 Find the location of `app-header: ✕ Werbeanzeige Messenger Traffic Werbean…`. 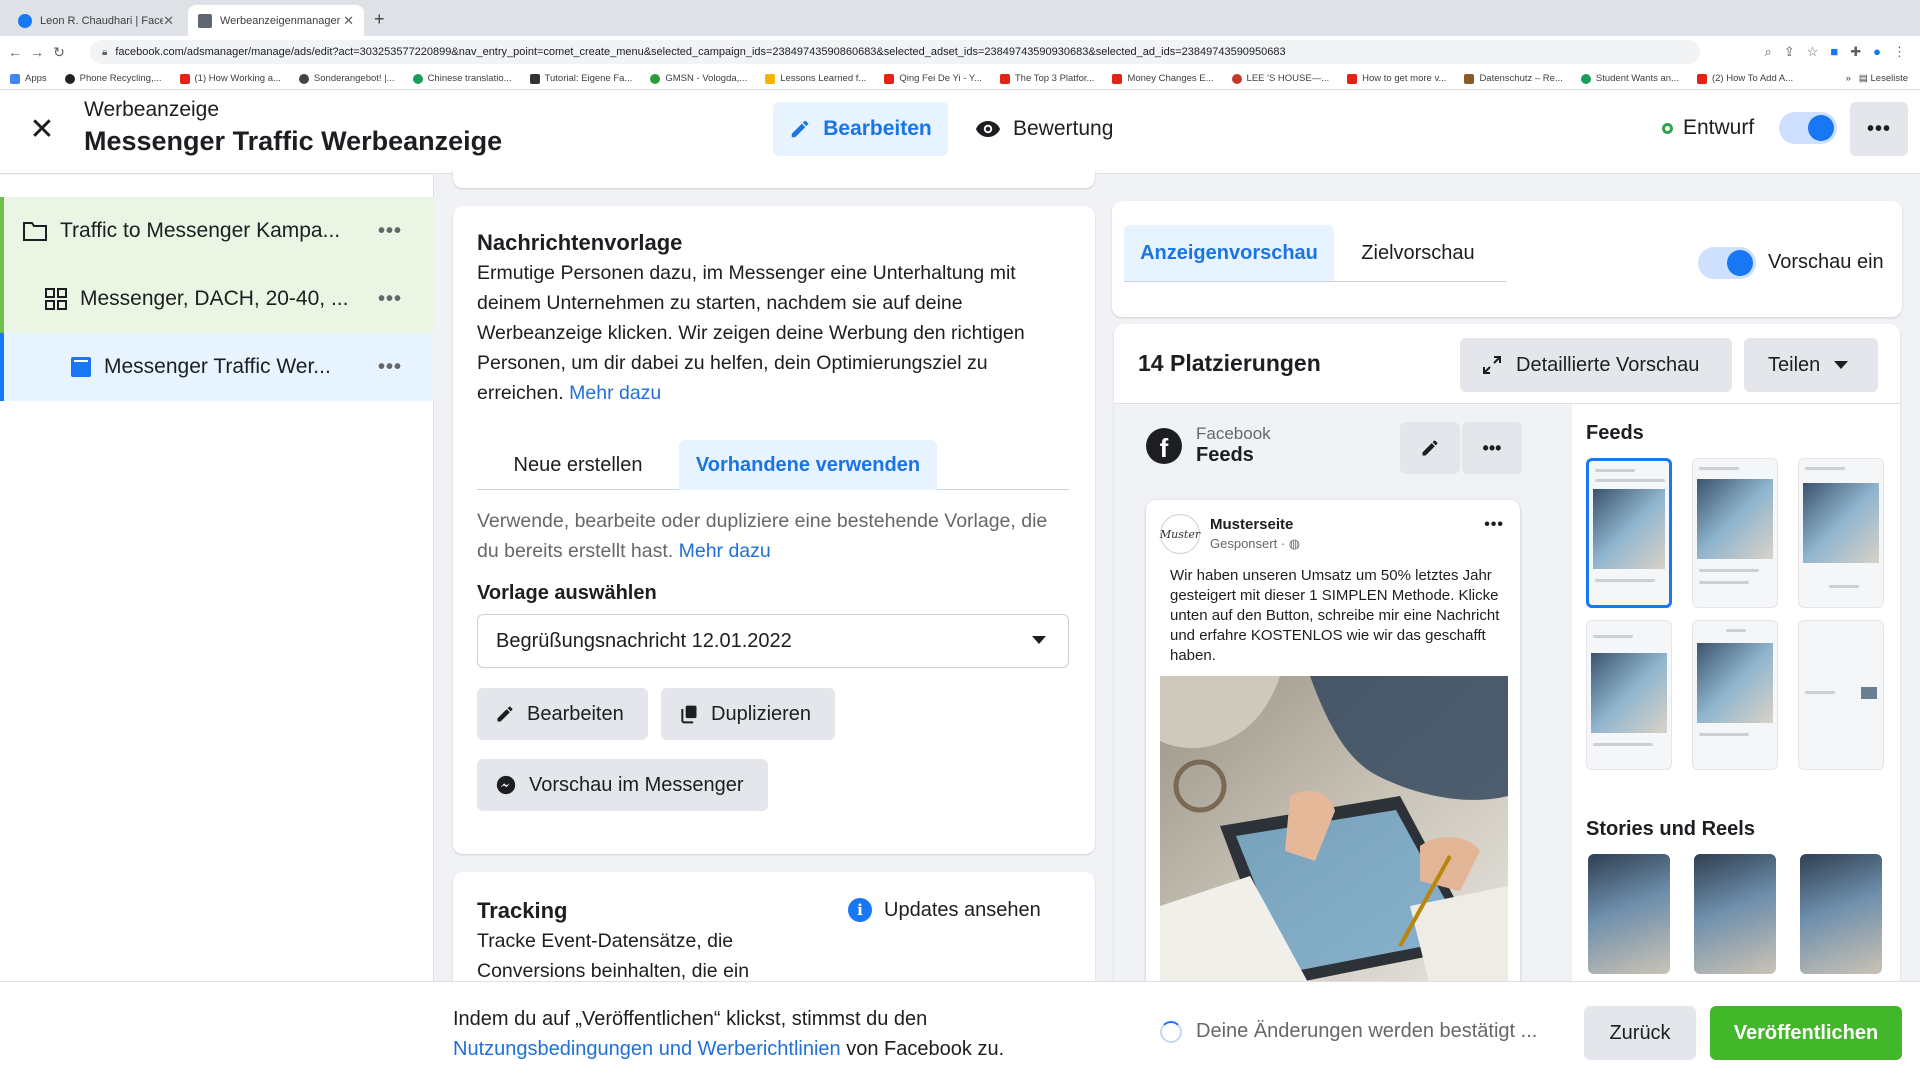

app-header: ✕ Werbeanzeige Messenger Traffic Werbean… is located at coordinates (960, 132).